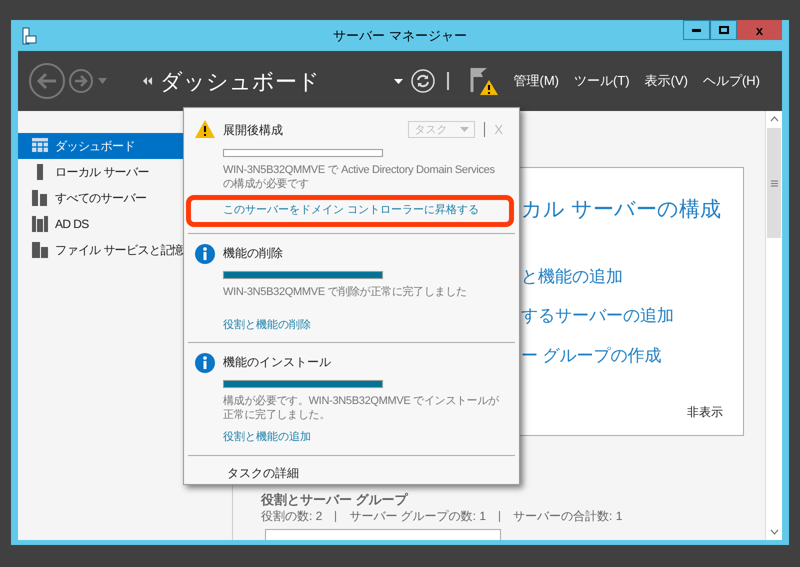  What do you see at coordinates (253, 253) in the screenshot?
I see `notification-title: 機能の削除` at bounding box center [253, 253].